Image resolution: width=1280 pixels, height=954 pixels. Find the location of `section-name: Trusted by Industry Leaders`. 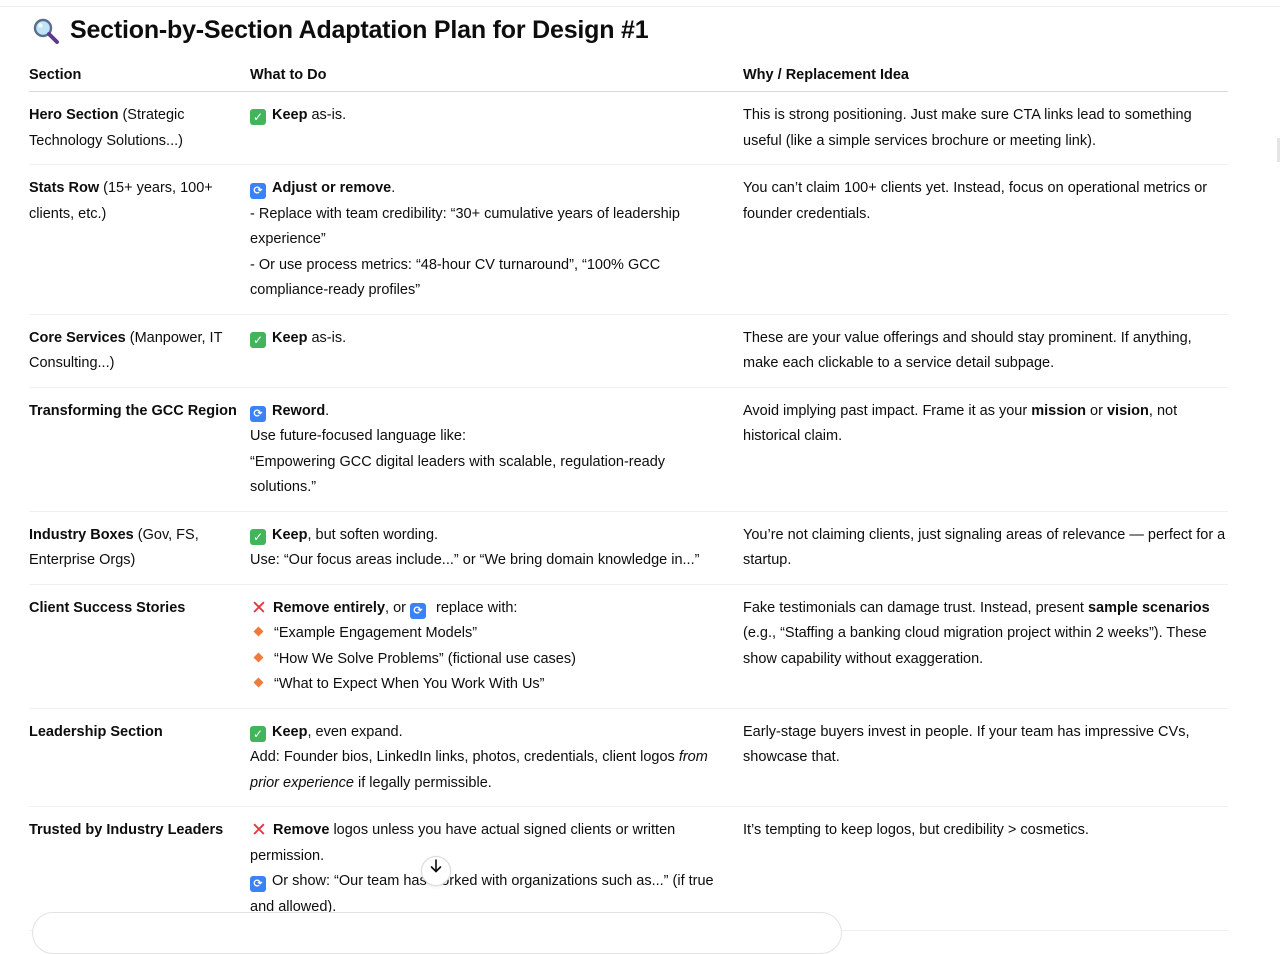

section-name: Trusted by Industry Leaders is located at coordinates (126, 830).